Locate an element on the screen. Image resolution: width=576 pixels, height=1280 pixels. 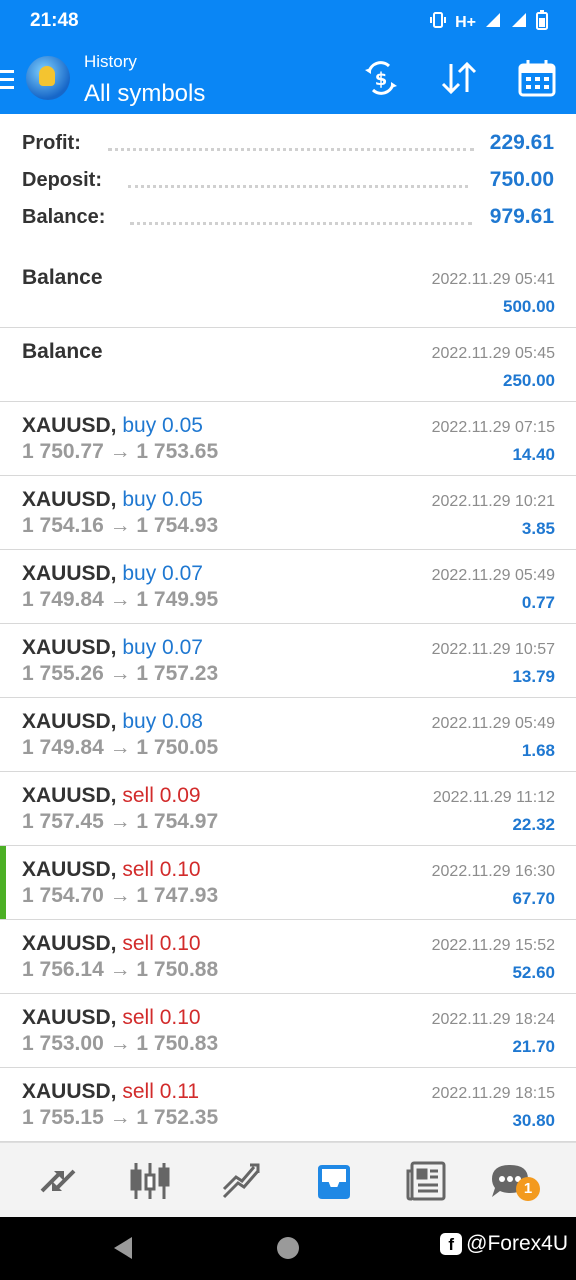
deal-profit: 1.68 is located at coordinates (538, 750).